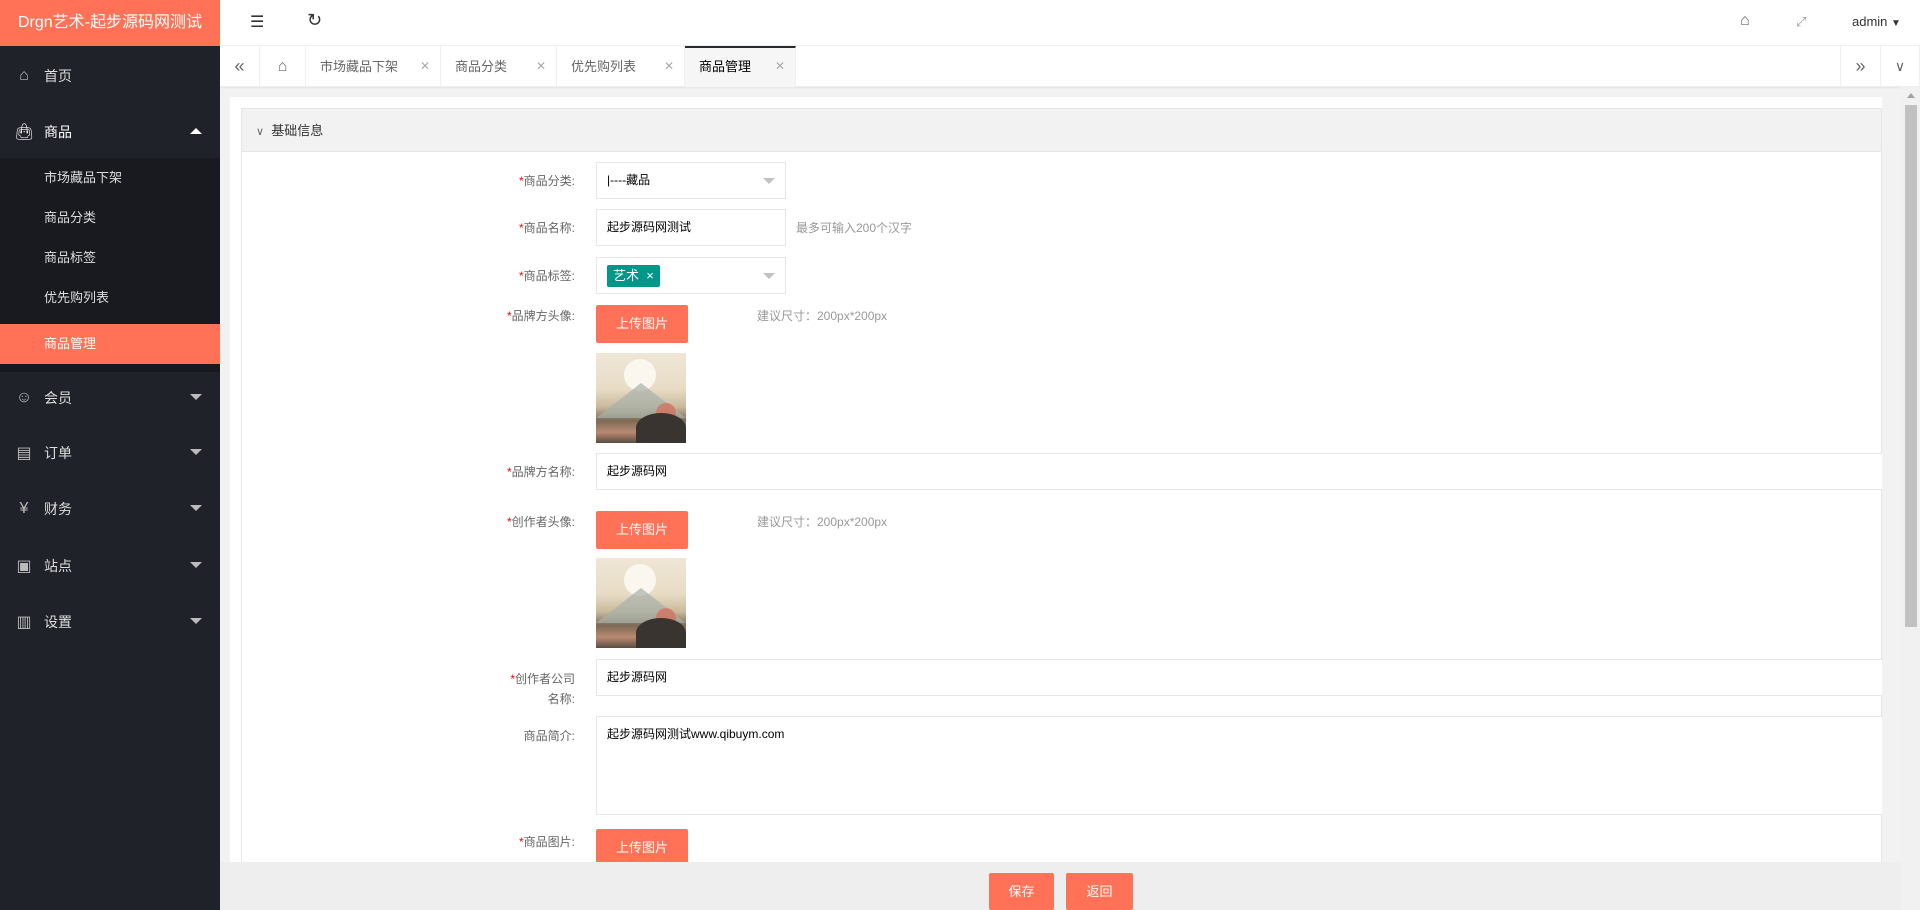 Image resolution: width=1920 pixels, height=910 pixels. What do you see at coordinates (58, 453) in the screenshot?
I see `sidebar-item-label: 订单` at bounding box center [58, 453].